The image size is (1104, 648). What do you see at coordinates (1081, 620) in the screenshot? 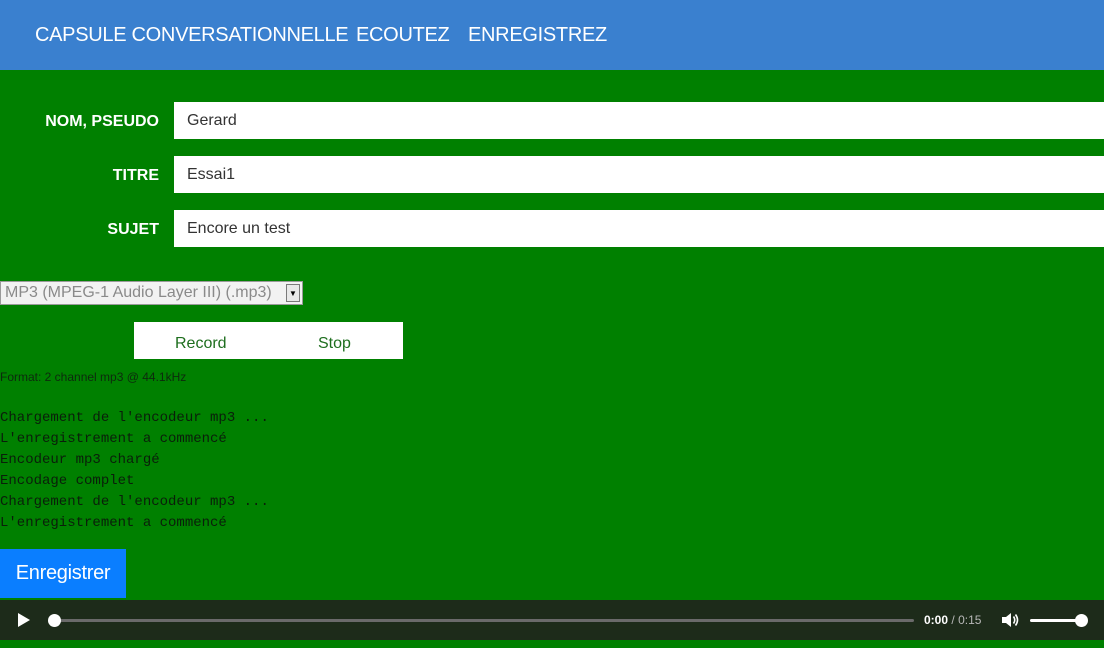
I see `volume-handle` at bounding box center [1081, 620].